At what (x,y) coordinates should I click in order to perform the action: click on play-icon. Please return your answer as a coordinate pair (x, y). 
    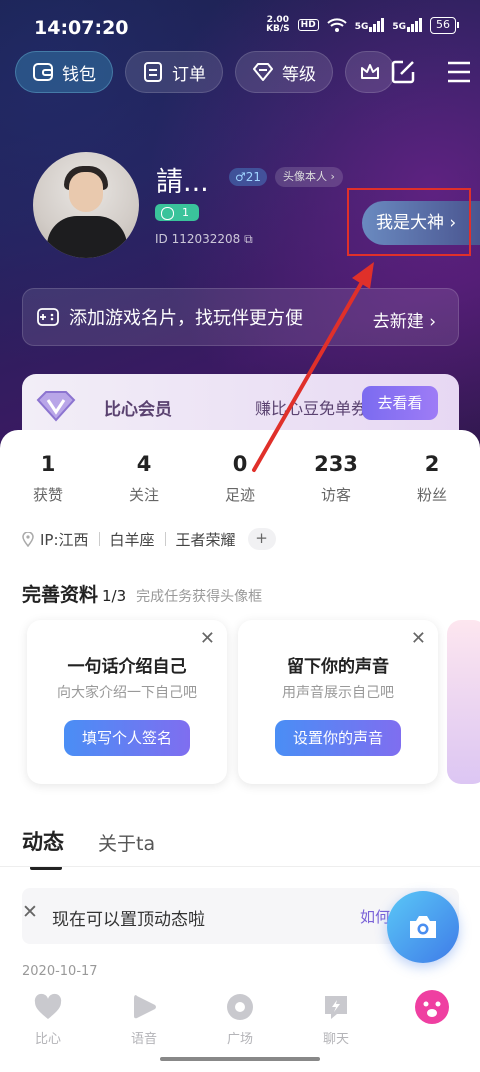
    Looking at the image, I should click on (145, 1007).